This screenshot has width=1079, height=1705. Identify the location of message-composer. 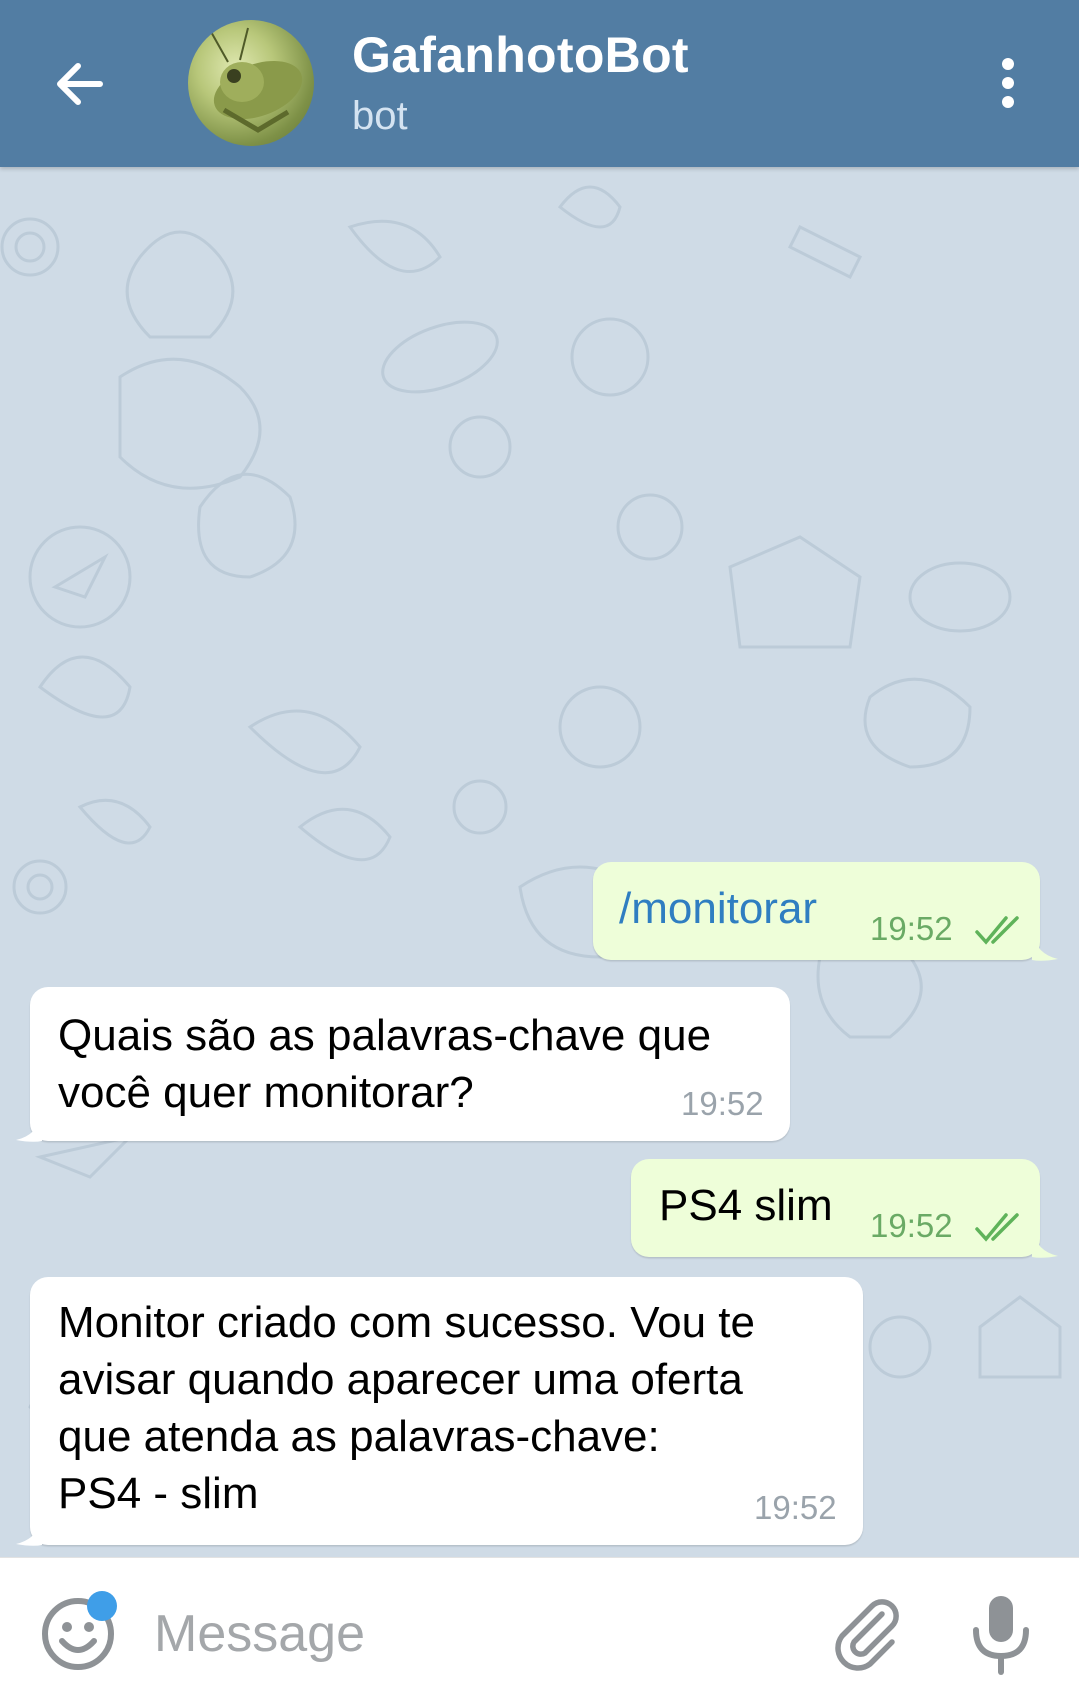
(539, 1631).